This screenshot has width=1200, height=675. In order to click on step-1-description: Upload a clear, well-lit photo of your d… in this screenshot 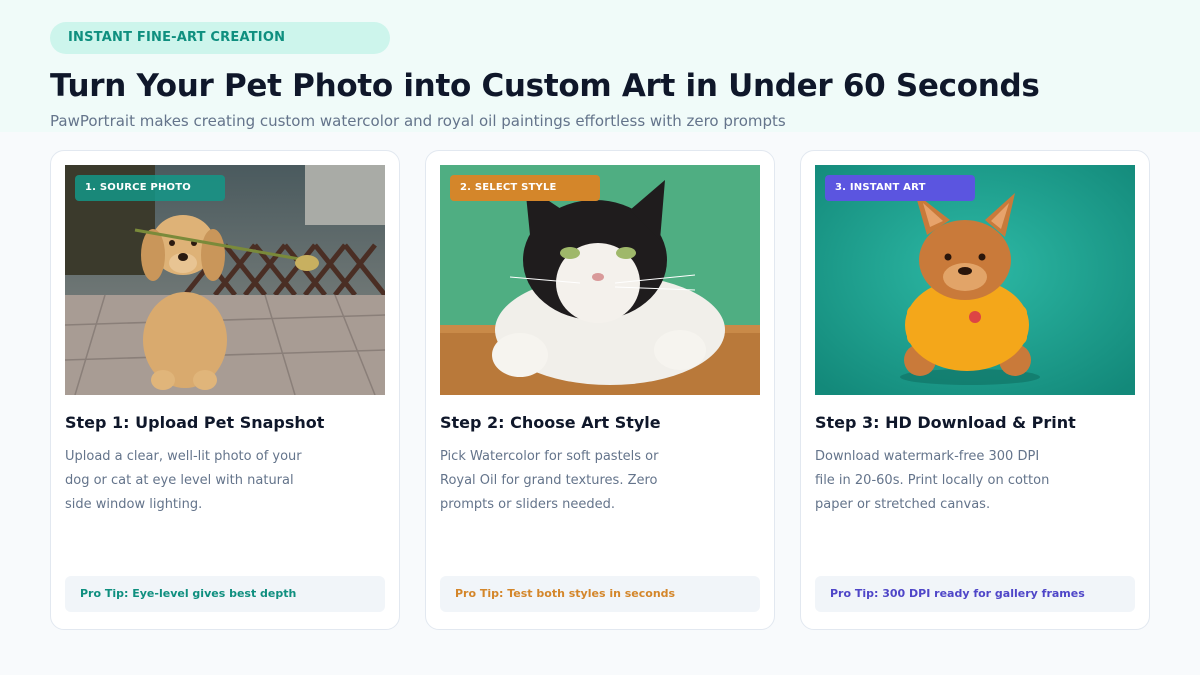, I will do `click(183, 480)`.